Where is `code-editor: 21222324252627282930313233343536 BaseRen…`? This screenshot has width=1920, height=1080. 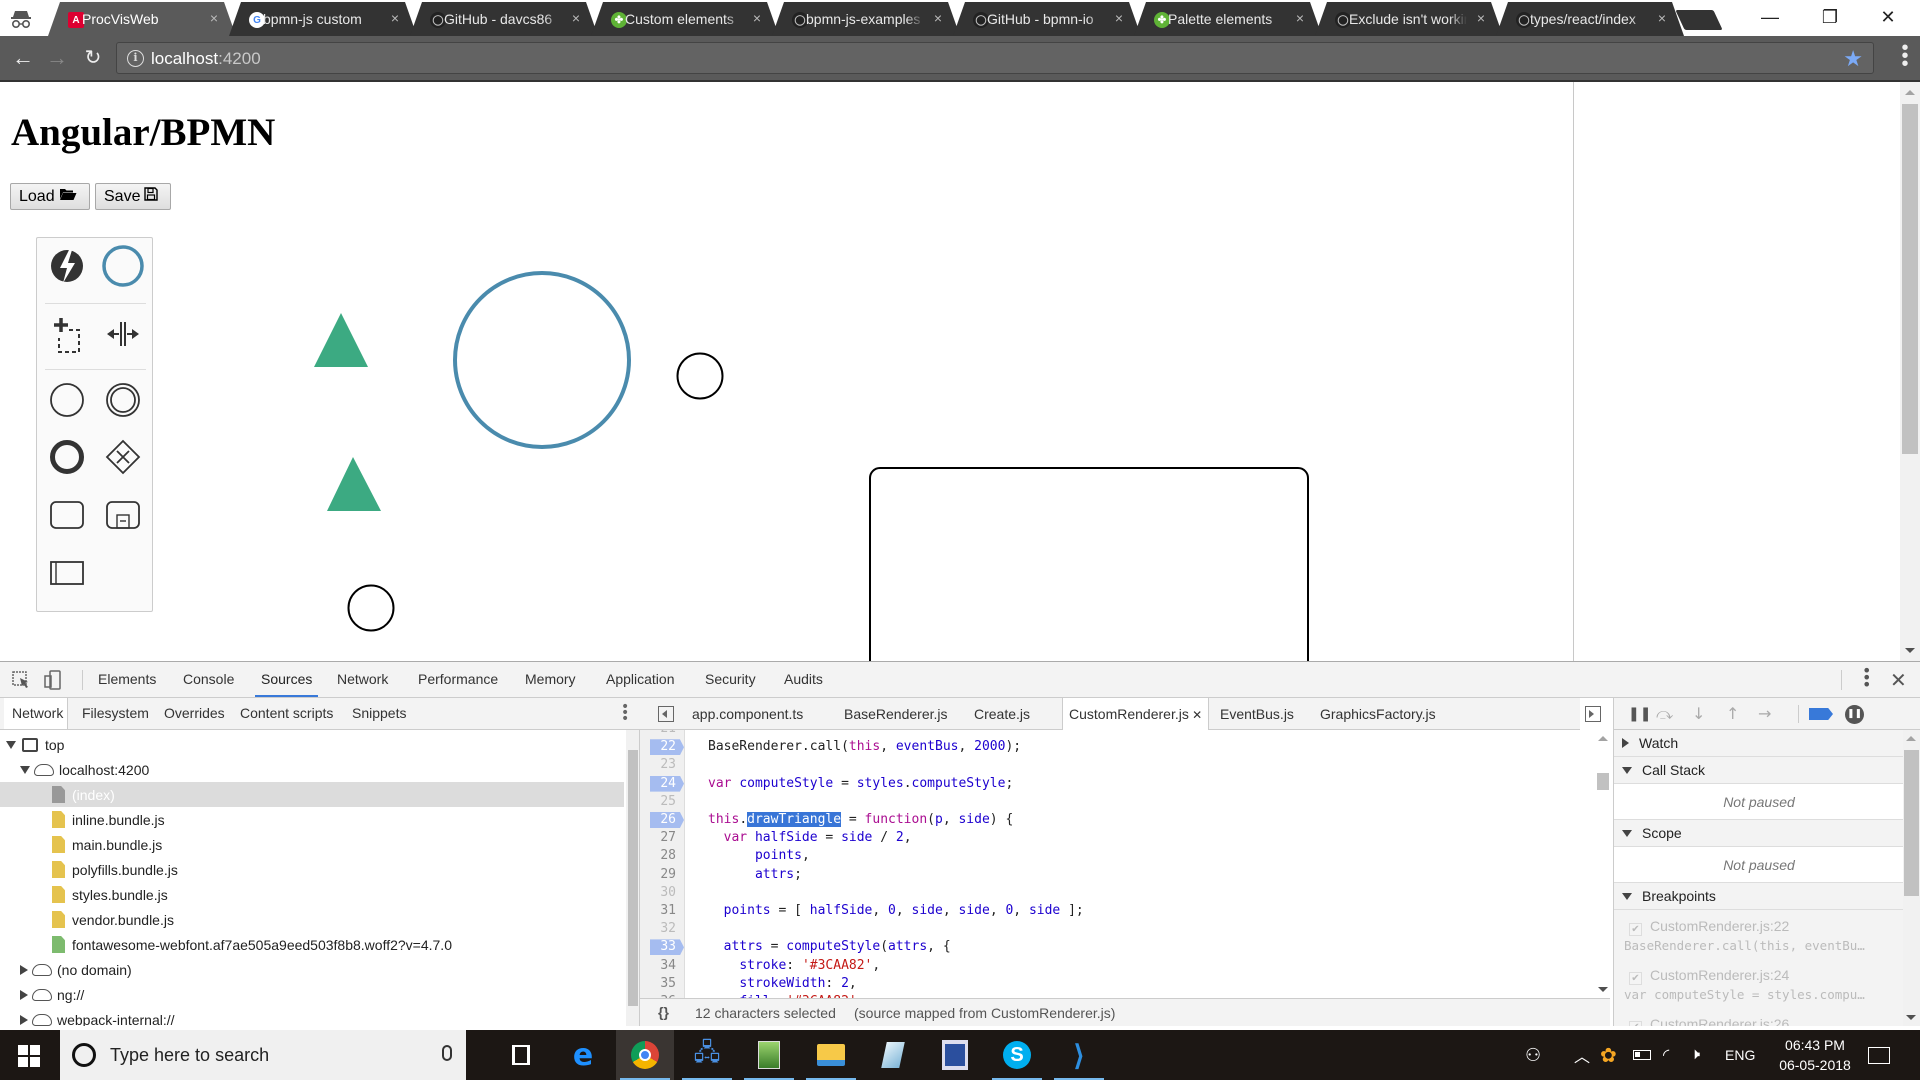
code-editor: 21222324252627282930313233343536 BaseRen… is located at coordinates (1110, 864).